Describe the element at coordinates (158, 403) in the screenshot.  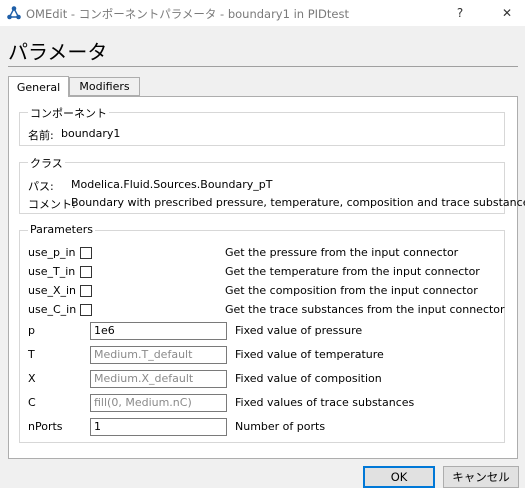
I see `param-c-input: fill(0, Medium.nC)` at that location.